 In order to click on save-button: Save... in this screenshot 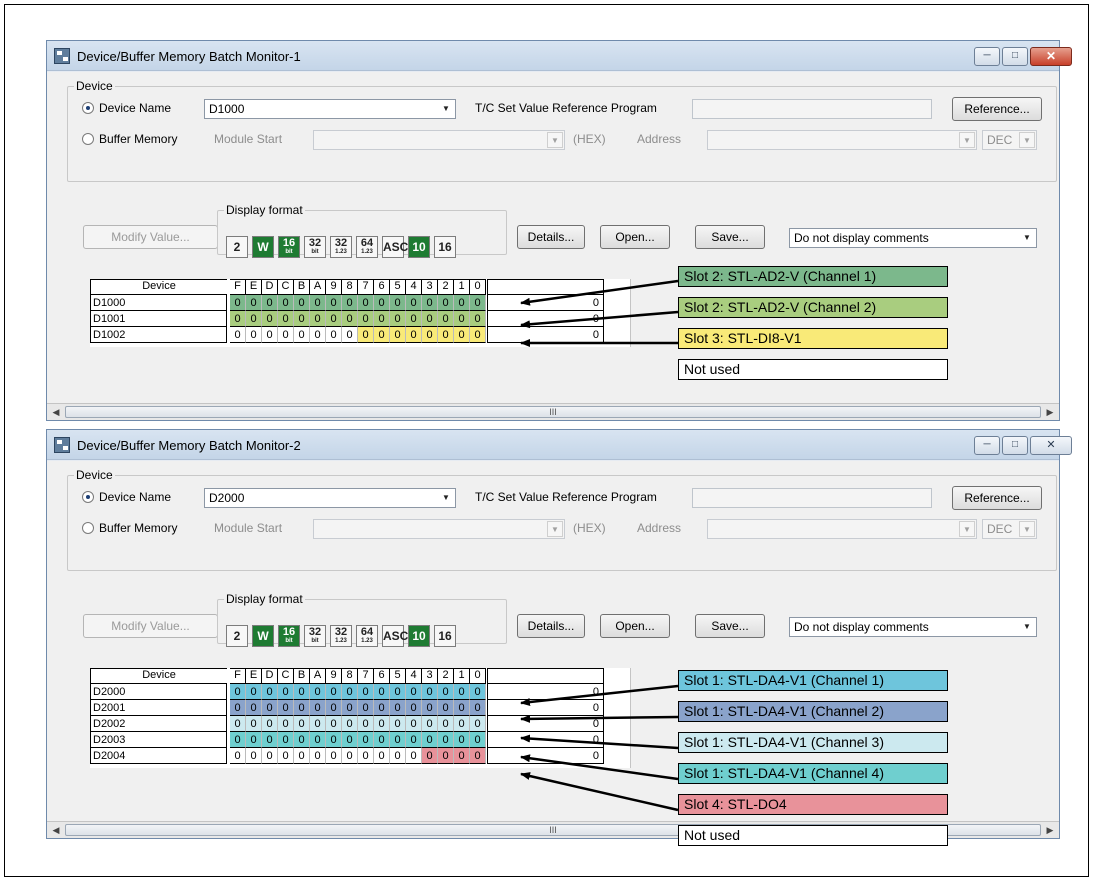, I will do `click(730, 237)`.